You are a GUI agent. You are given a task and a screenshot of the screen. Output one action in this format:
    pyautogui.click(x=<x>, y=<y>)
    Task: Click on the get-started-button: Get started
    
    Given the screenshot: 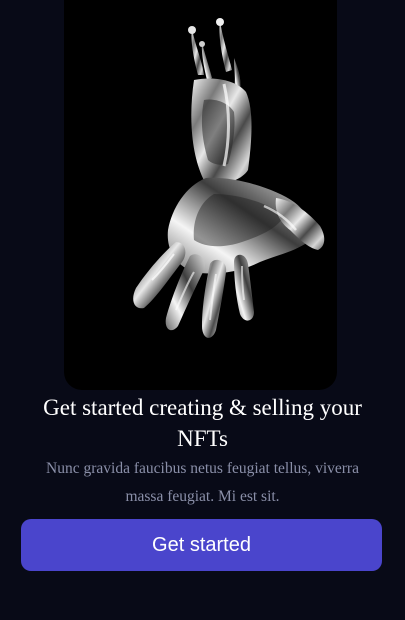 What is the action you would take?
    pyautogui.click(x=201, y=545)
    